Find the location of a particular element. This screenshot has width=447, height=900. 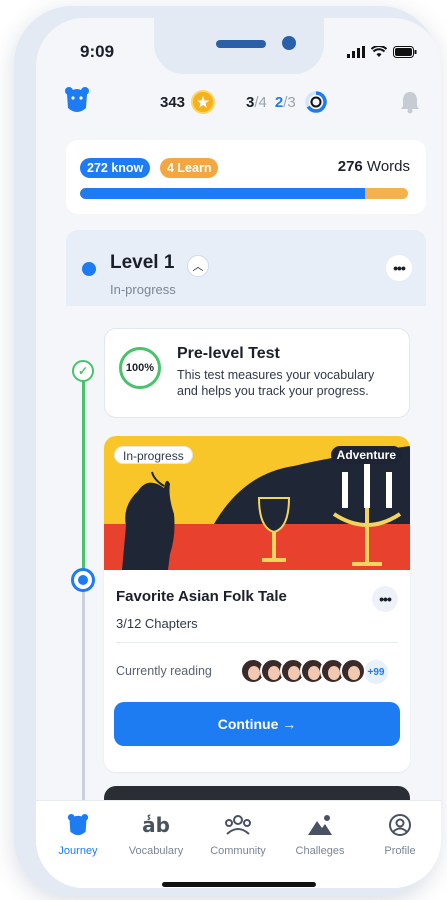

battery-icon is located at coordinates (405, 52).